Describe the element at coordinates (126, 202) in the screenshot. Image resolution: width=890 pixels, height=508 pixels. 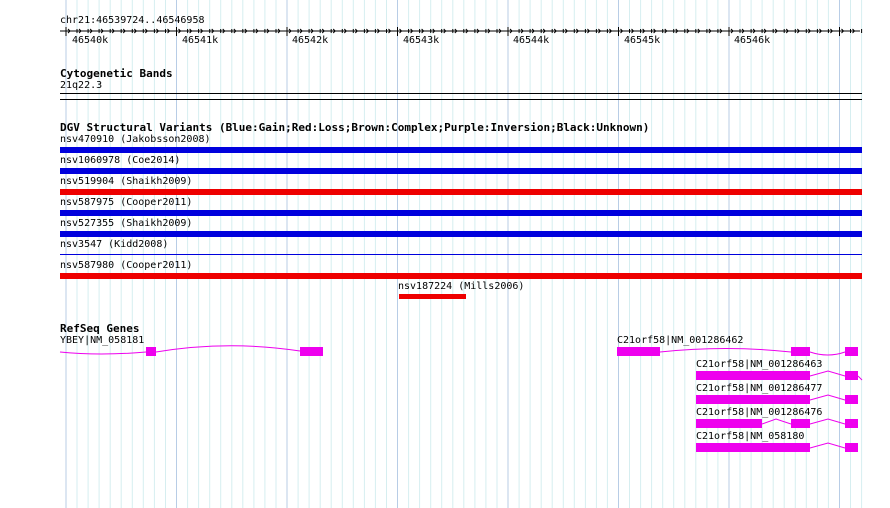
I see `variant-label: nsv587975 (Cooper2011)` at that location.